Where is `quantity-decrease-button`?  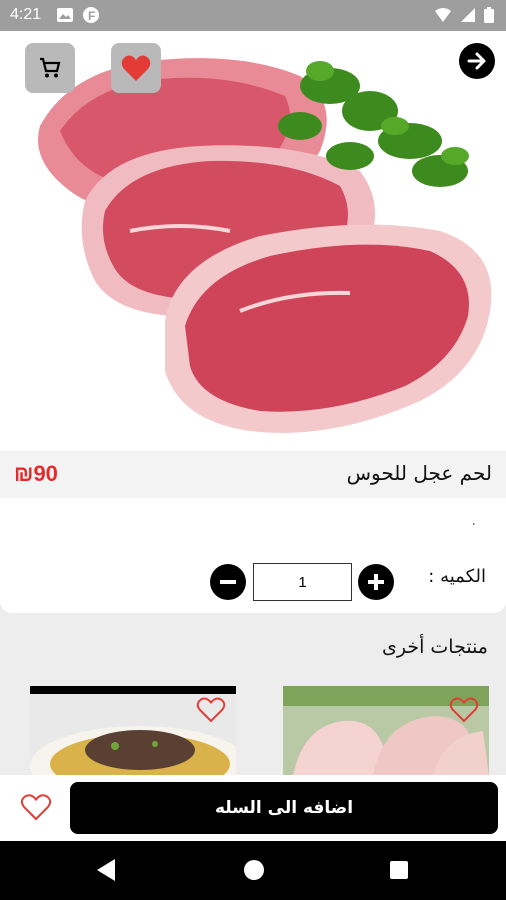
quantity-decrease-button is located at coordinates (228, 582).